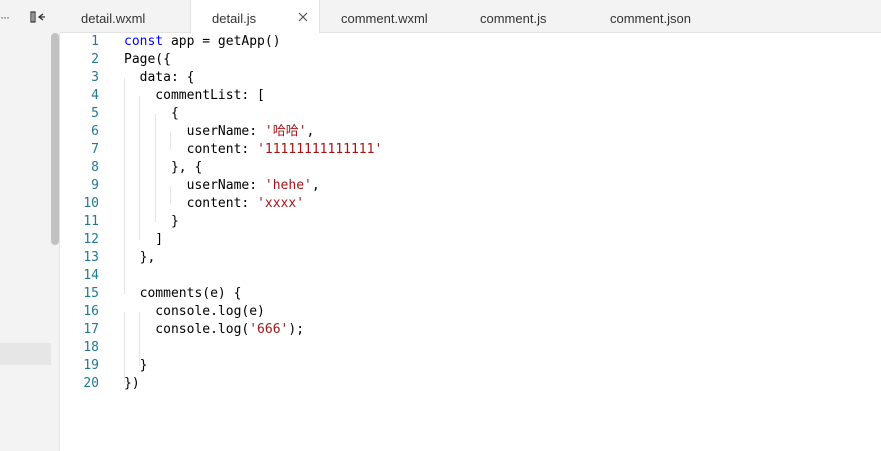  I want to click on line-code: },, so click(140, 258).